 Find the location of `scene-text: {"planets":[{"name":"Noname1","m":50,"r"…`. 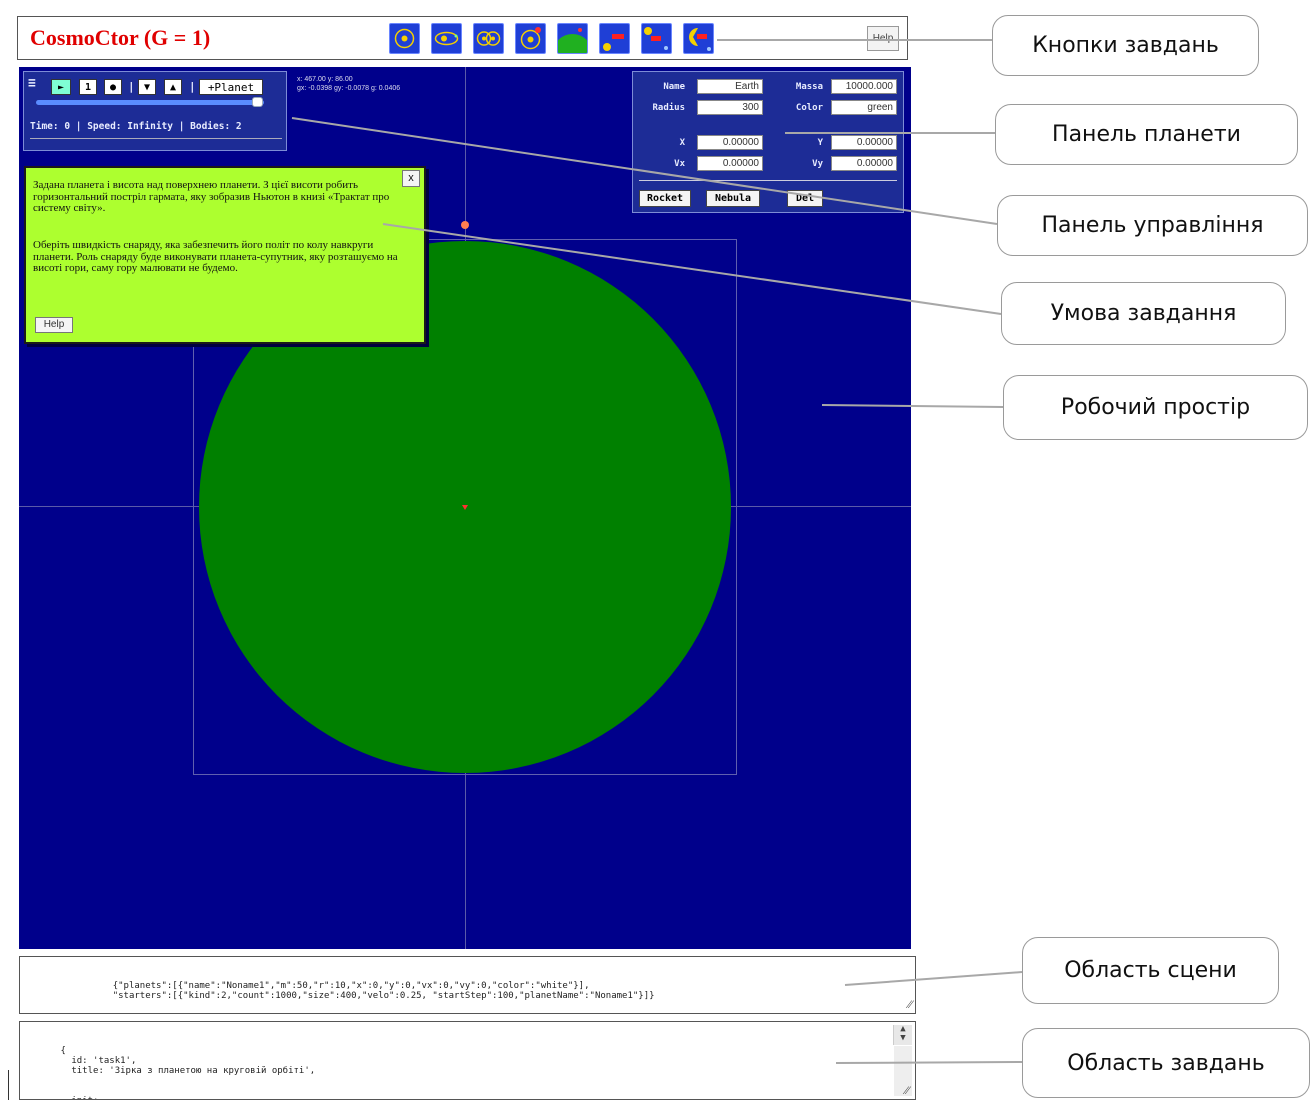

scene-text: {"planets":[{"name":"Noname1","m":50,"r"… is located at coordinates (383, 991).